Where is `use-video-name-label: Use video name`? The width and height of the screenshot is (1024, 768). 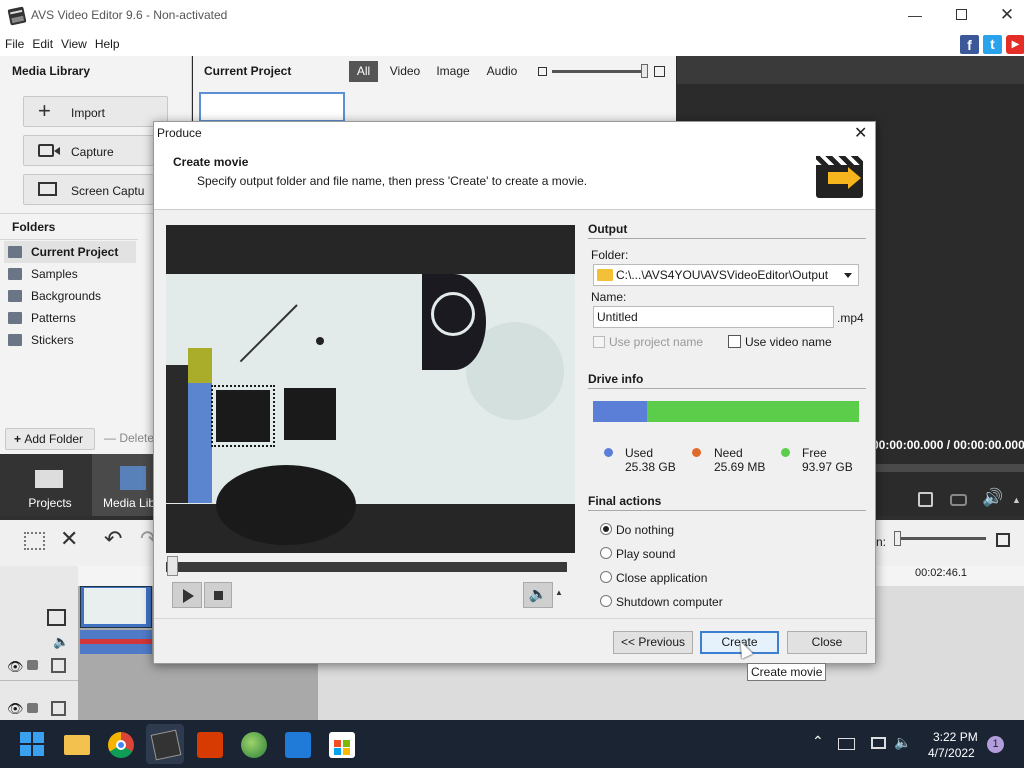
use-video-name-label: Use video name is located at coordinates (788, 342).